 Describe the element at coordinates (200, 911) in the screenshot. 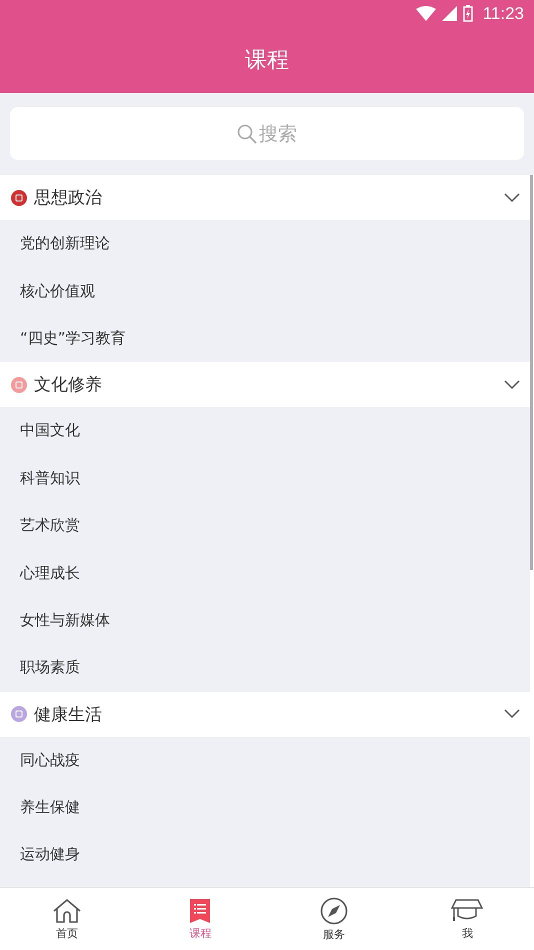

I see `list-bookmark-icon` at that location.